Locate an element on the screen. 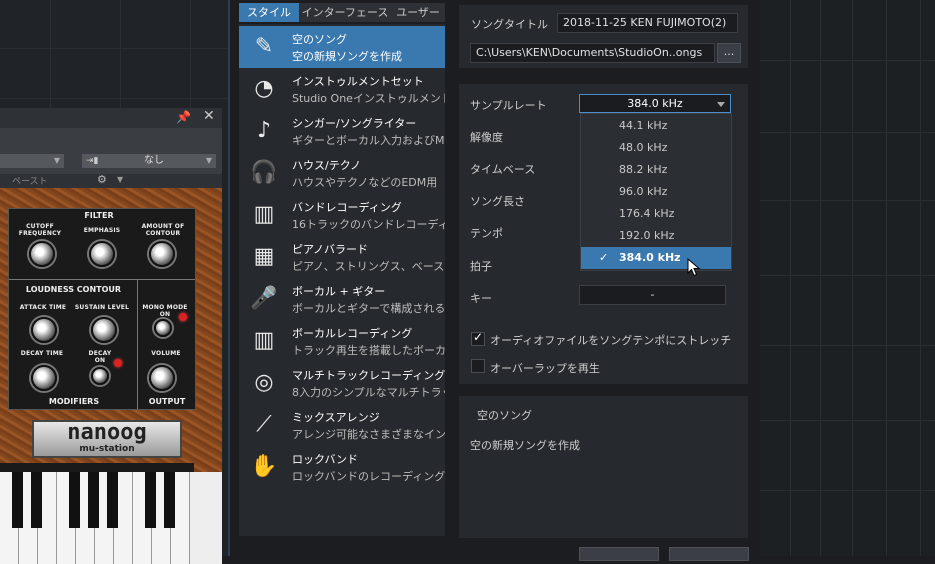  empty-song-icon: ✎ is located at coordinates (264, 46).